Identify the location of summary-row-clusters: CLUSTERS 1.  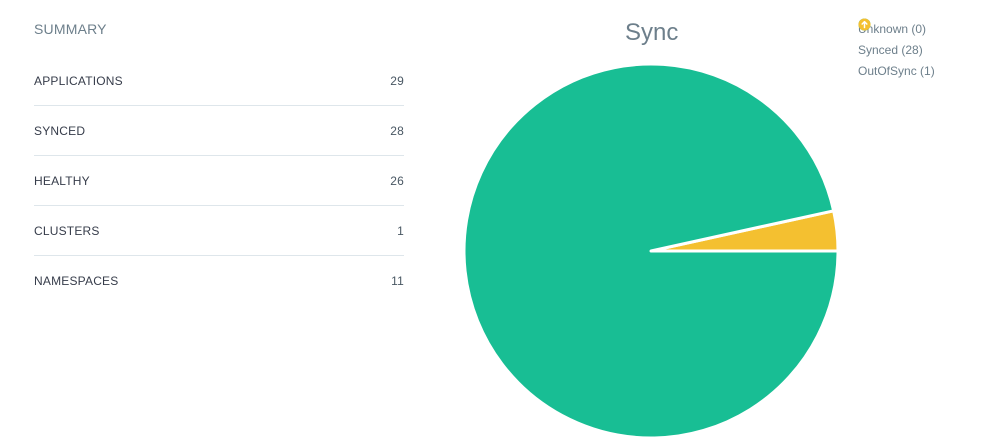
(219, 231).